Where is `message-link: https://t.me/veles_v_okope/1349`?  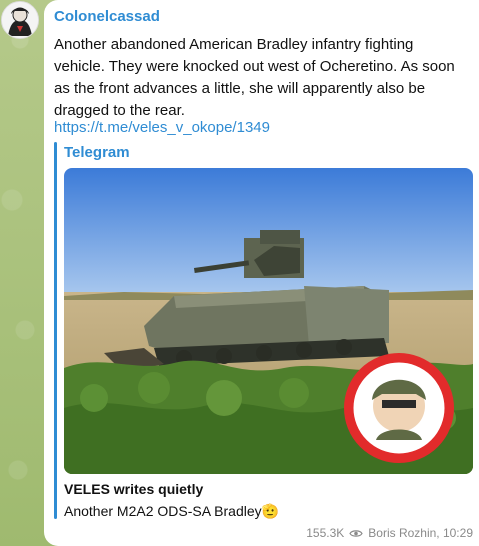 message-link: https://t.me/veles_v_okope/1349 is located at coordinates (162, 127).